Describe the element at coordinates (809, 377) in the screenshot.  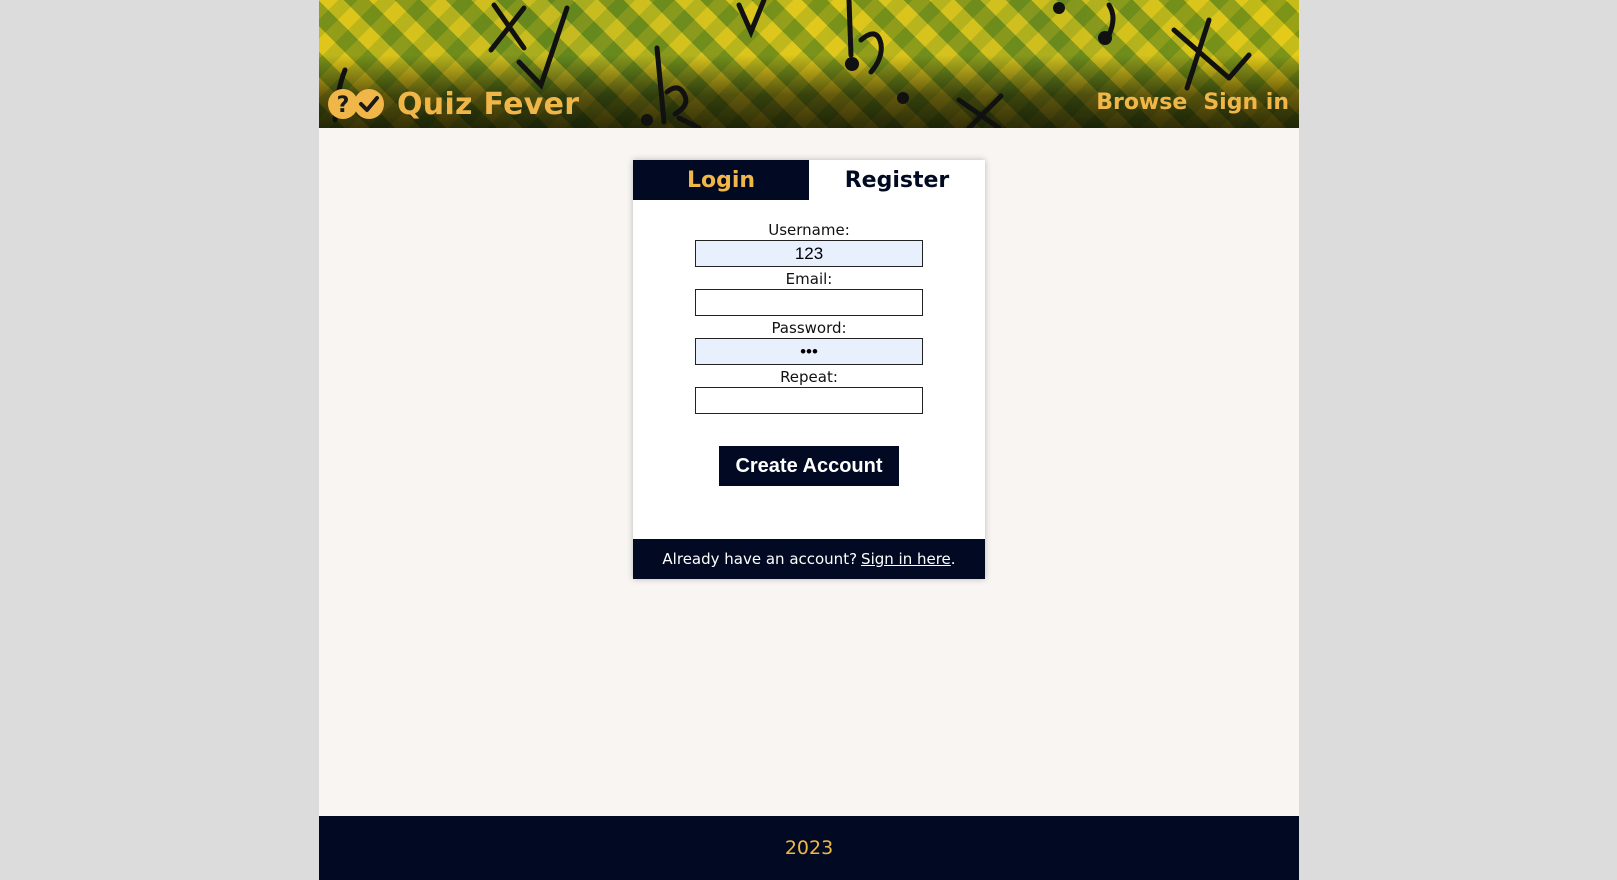
I see `repeat-password-label: Repeat:` at that location.